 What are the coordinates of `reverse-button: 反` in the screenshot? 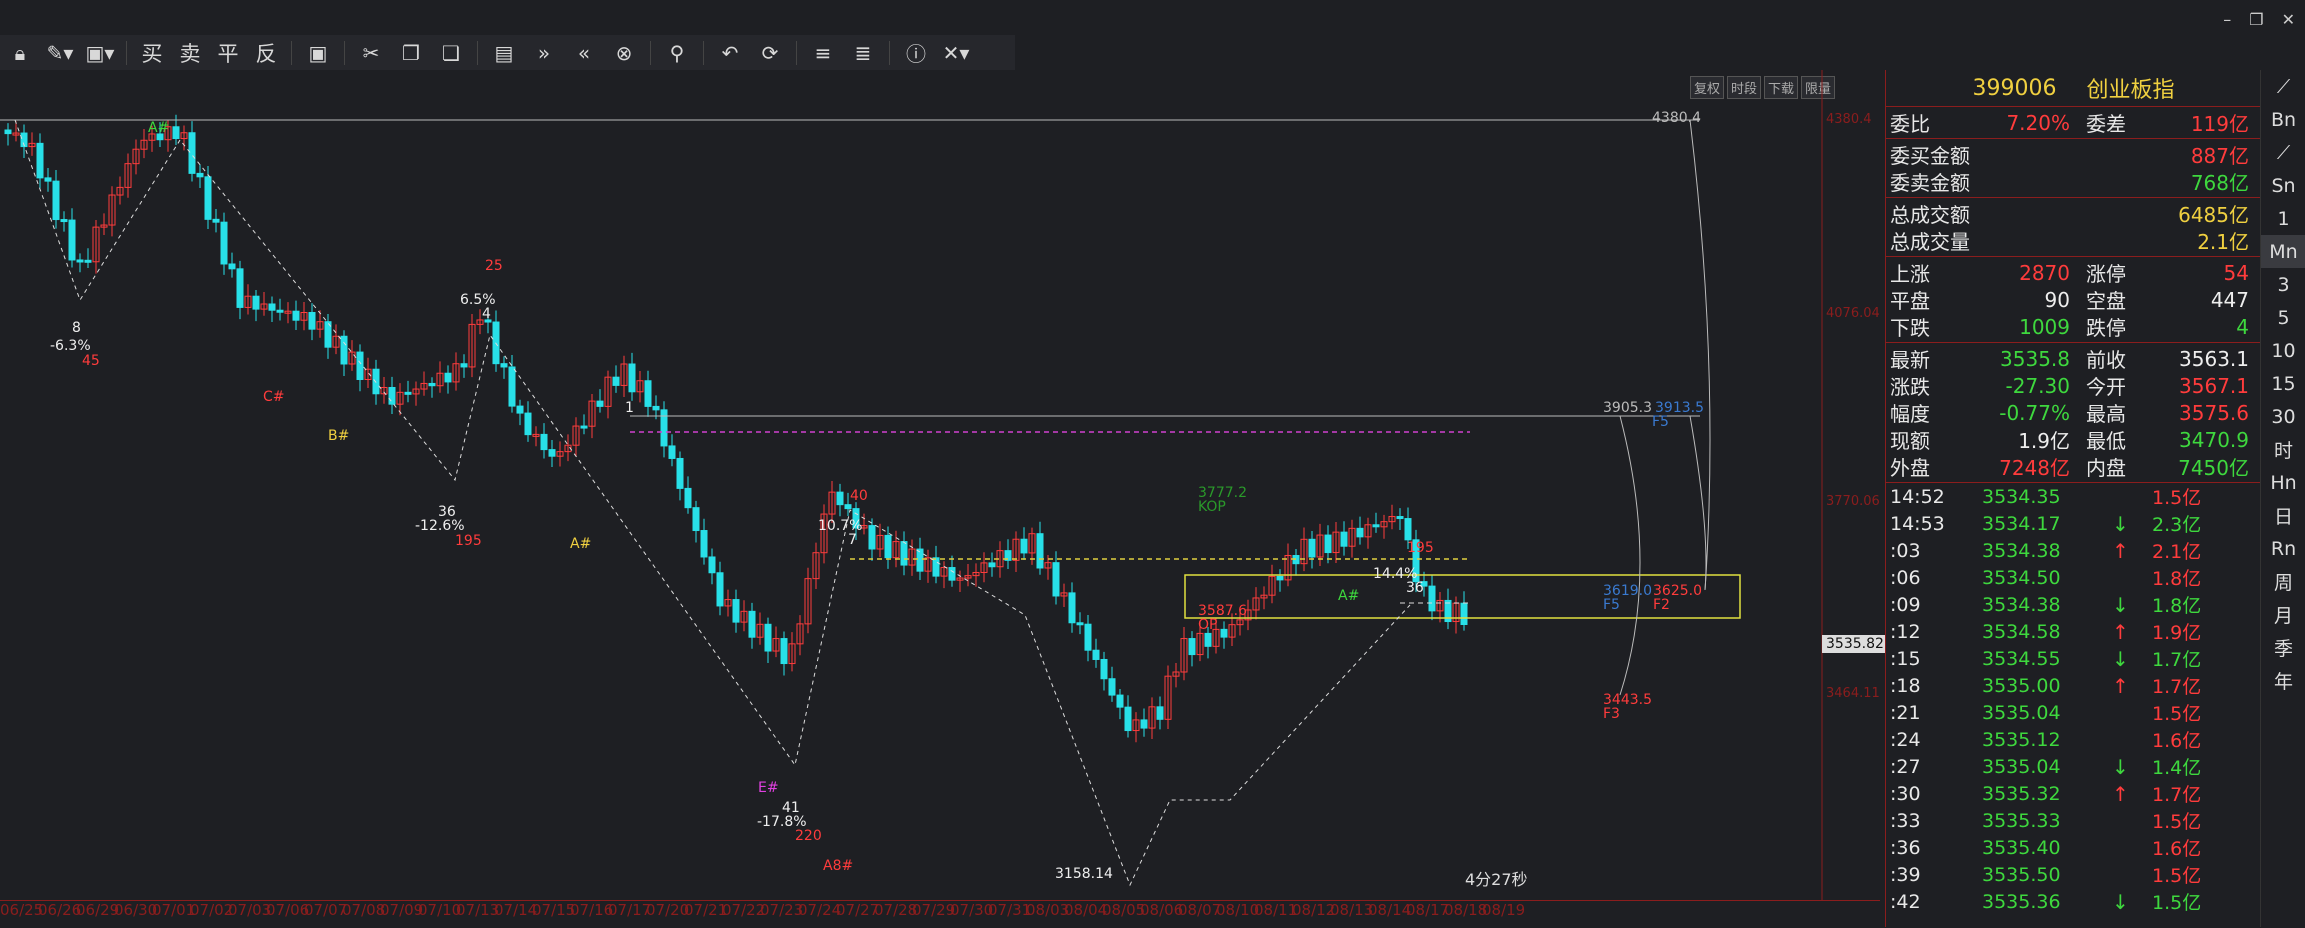 It's located at (266, 53).